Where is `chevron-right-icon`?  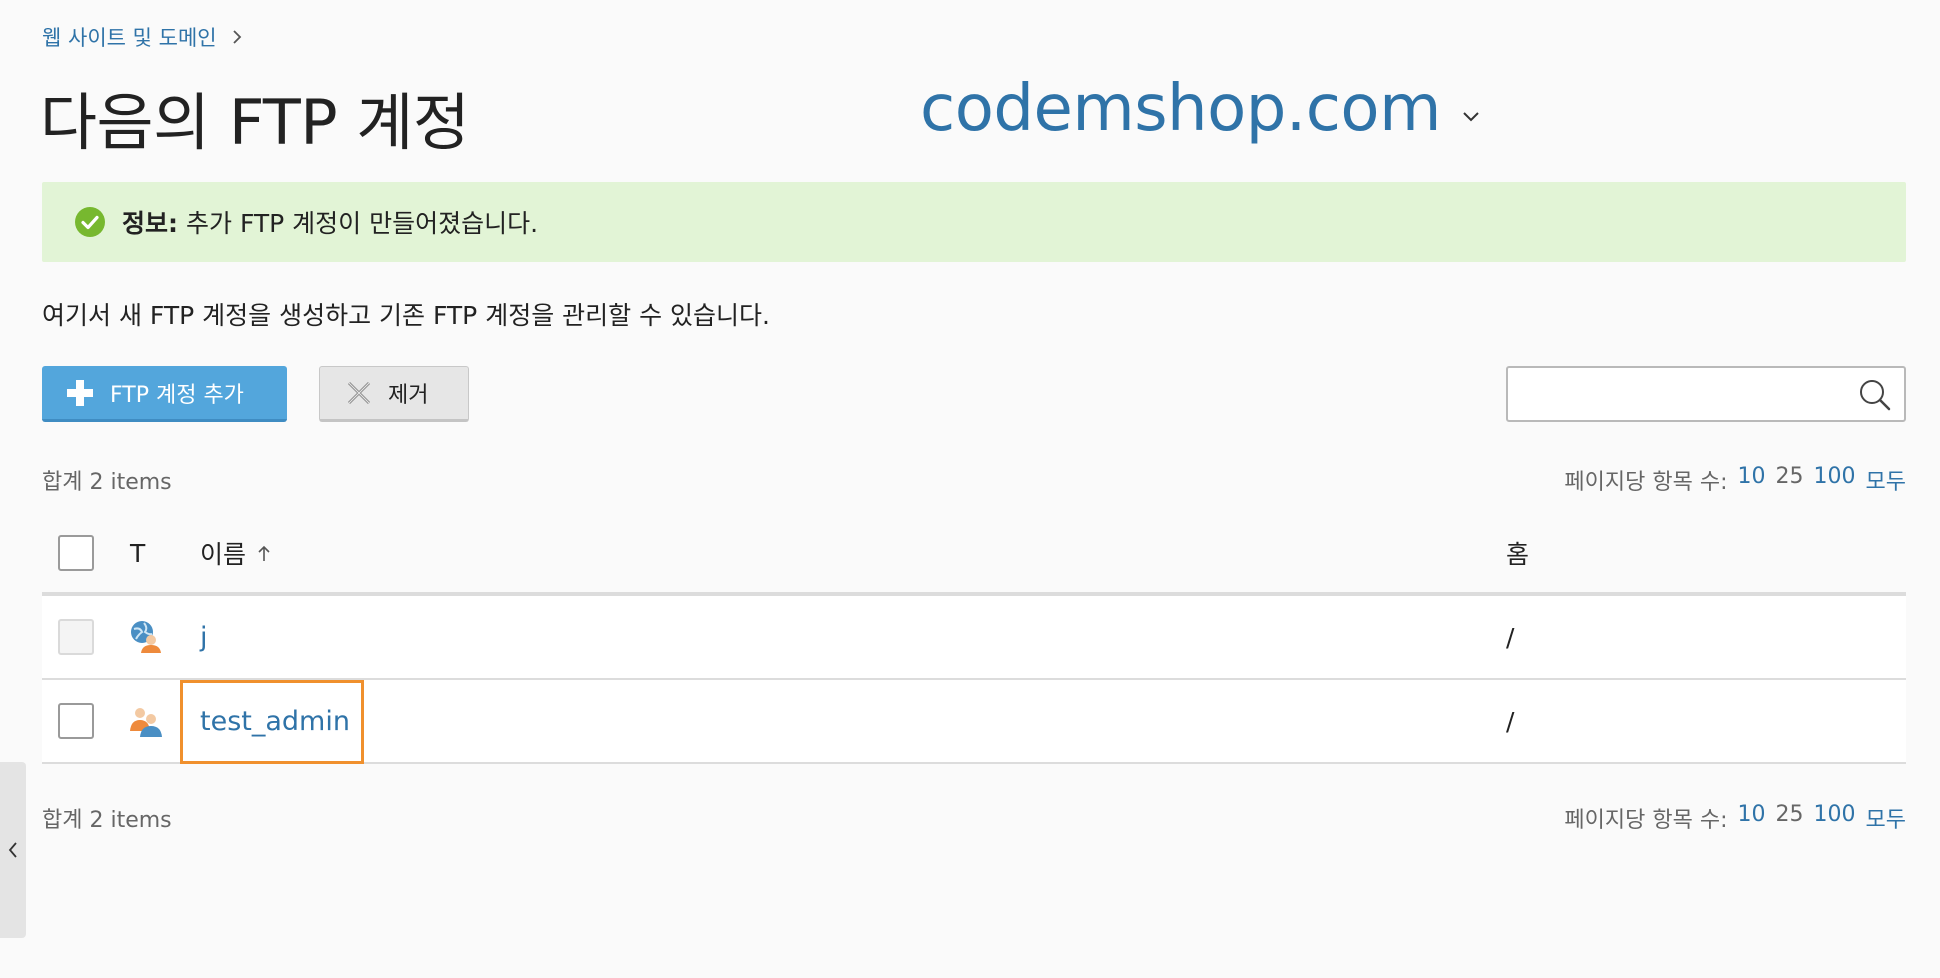 chevron-right-icon is located at coordinates (236, 37).